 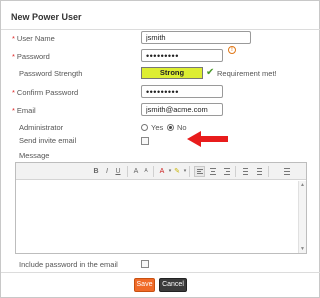 What do you see at coordinates (48, 140) in the screenshot?
I see `send-invite-label: Send invite email` at bounding box center [48, 140].